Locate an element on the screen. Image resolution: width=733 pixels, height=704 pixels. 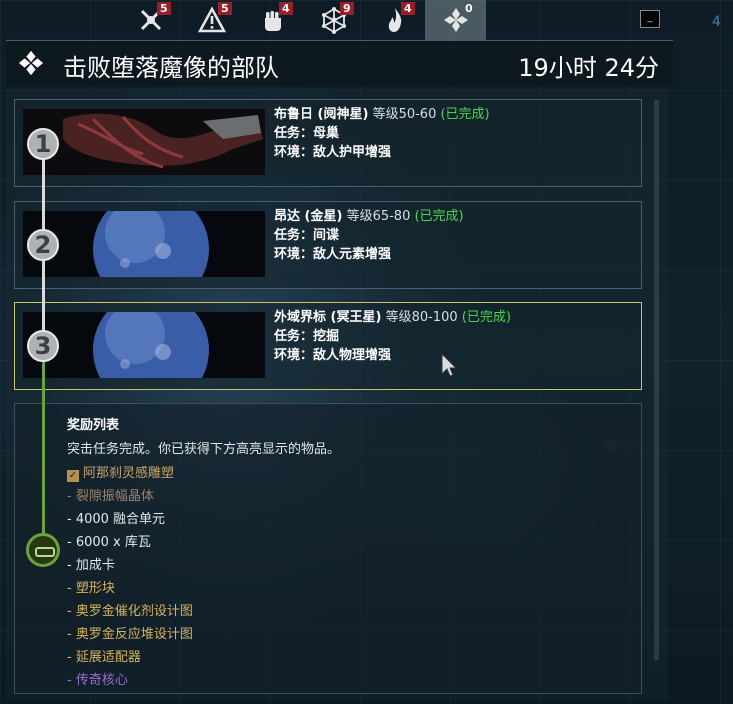
infested-tileset-image is located at coordinates (144, 142).